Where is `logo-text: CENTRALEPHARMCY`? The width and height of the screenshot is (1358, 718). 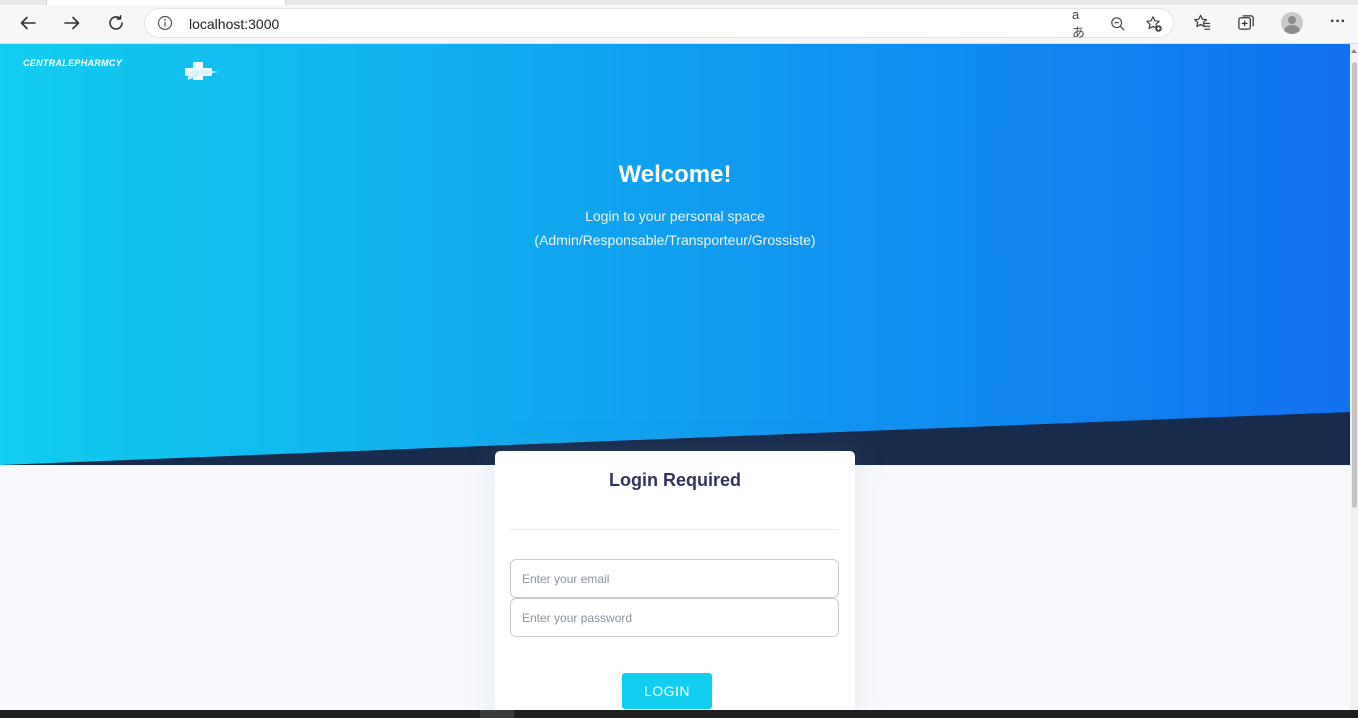
logo-text: CENTRALEPHARMCY is located at coordinates (72, 63).